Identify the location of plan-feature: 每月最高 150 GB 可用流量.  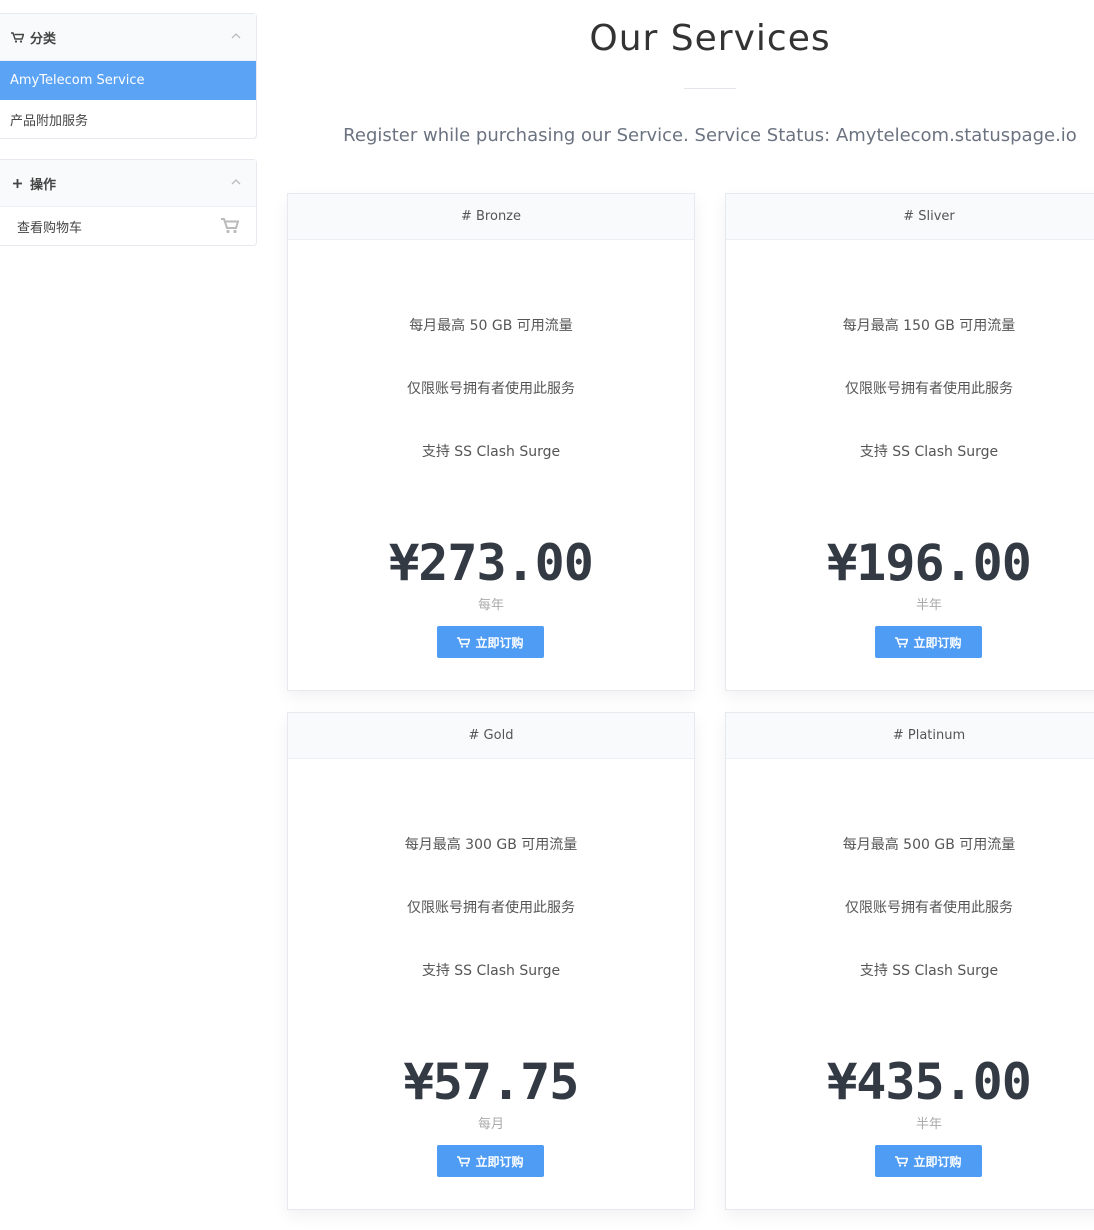
(929, 326).